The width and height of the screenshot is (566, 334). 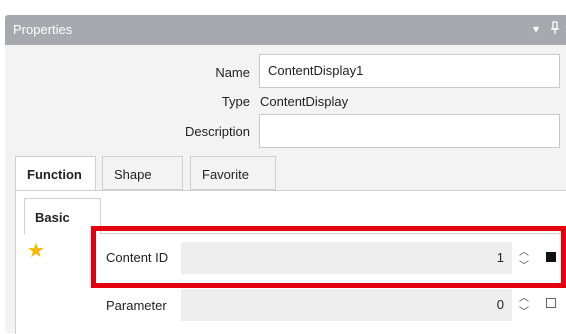 I want to click on tab-function: Function, so click(x=55, y=174).